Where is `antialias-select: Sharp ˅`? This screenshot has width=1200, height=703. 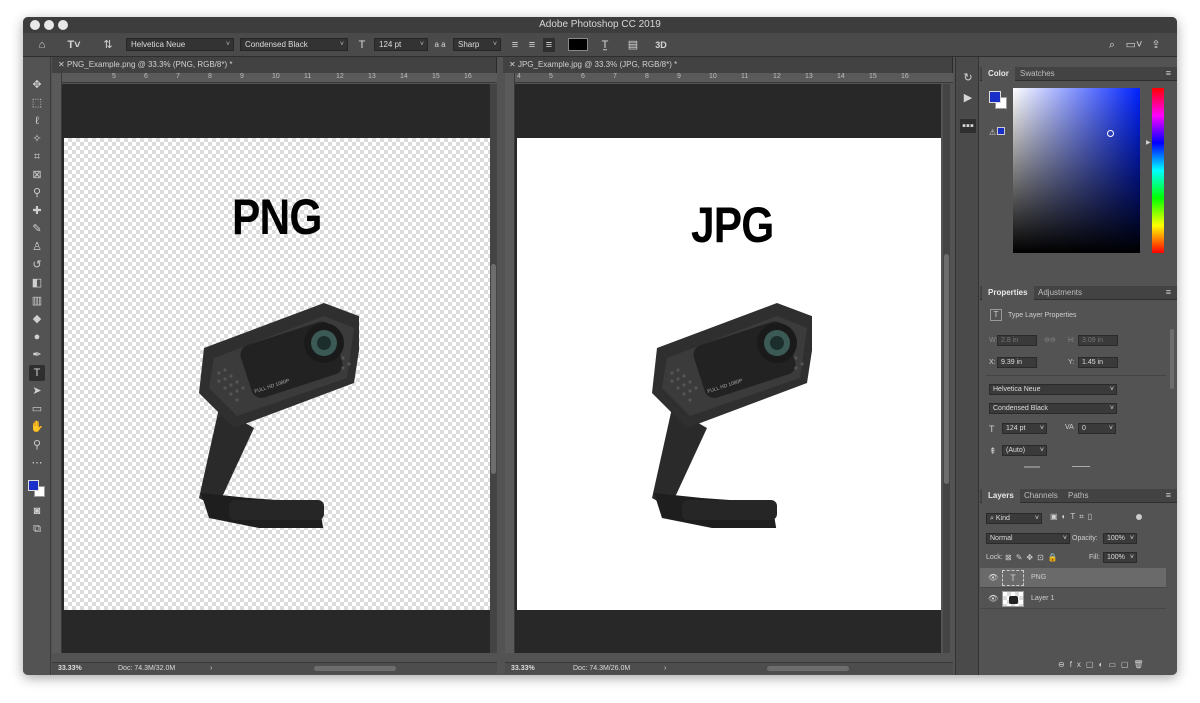
antialias-select: Sharp ˅ is located at coordinates (477, 44).